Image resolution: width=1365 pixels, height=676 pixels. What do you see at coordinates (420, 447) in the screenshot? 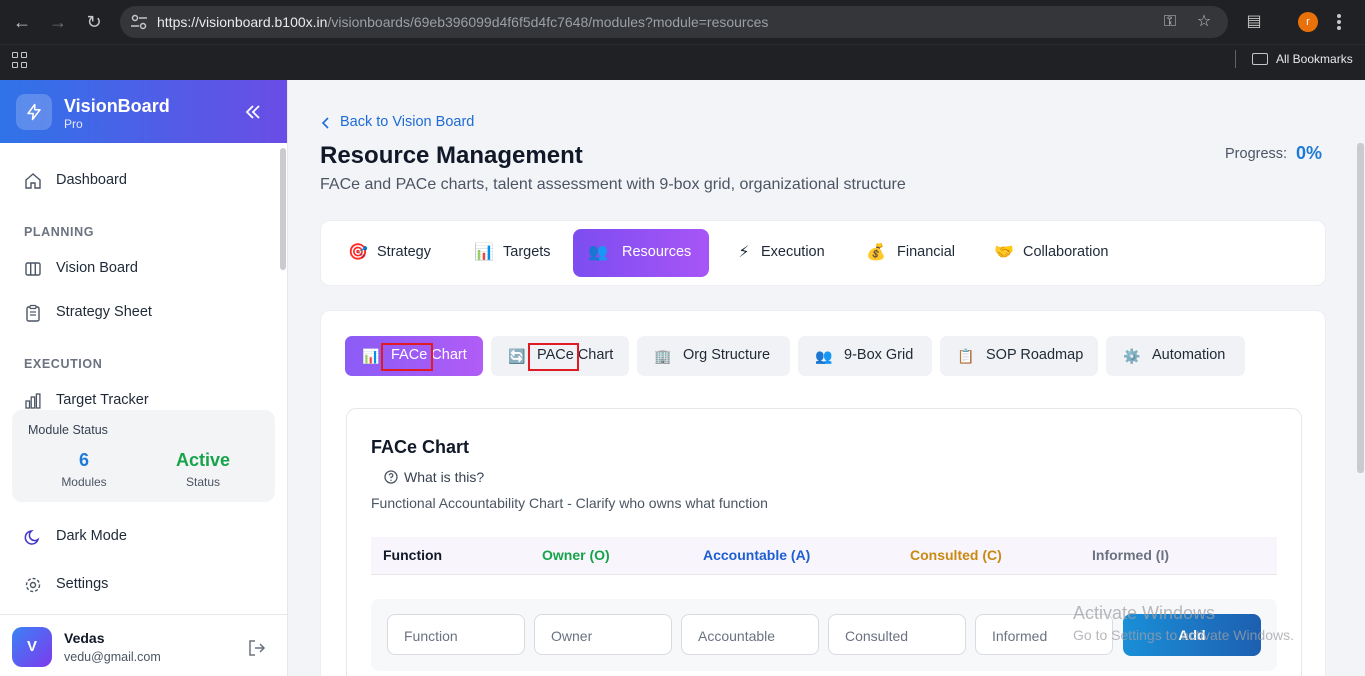
I see `card-title: FACe Chart` at bounding box center [420, 447].